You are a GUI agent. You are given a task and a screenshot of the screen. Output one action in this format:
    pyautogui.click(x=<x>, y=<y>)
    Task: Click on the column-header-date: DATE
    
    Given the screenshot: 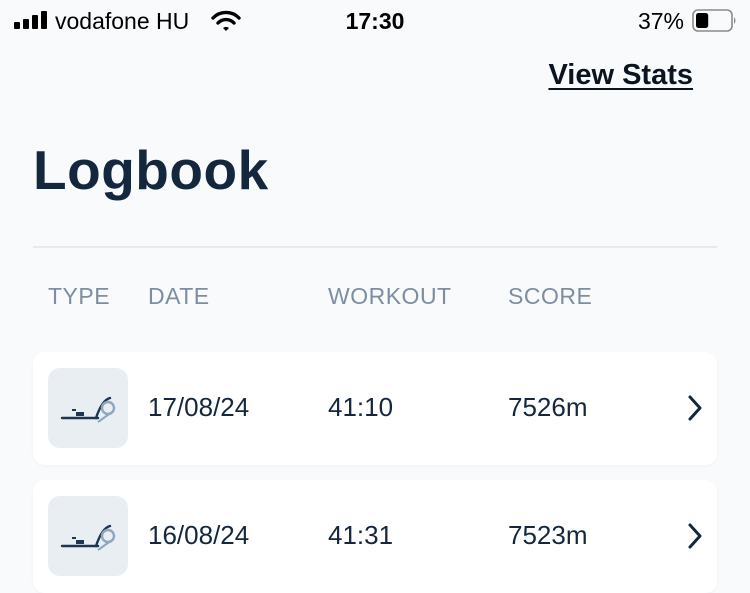 What is the action you would take?
    pyautogui.click(x=179, y=296)
    